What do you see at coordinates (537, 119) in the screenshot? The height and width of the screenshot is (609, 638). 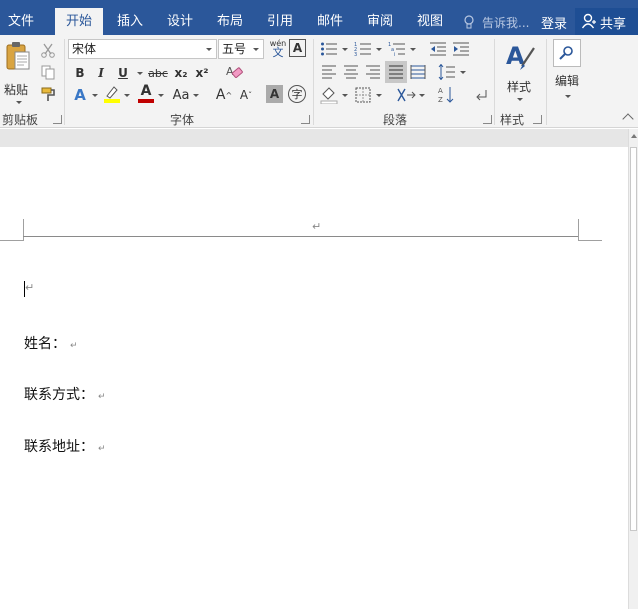 I see `styles-dialog-launcher` at bounding box center [537, 119].